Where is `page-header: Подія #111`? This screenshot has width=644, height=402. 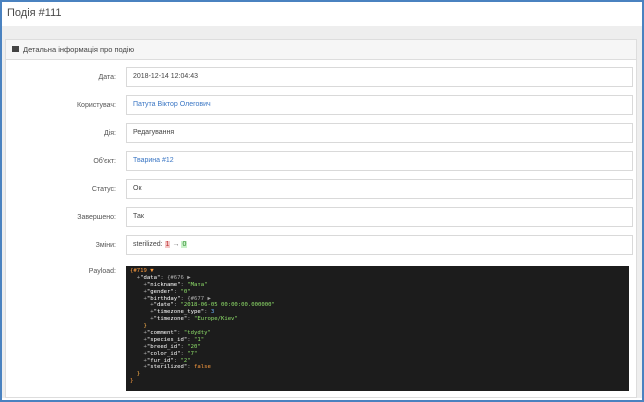
page-header: Подія #111 is located at coordinates (322, 14).